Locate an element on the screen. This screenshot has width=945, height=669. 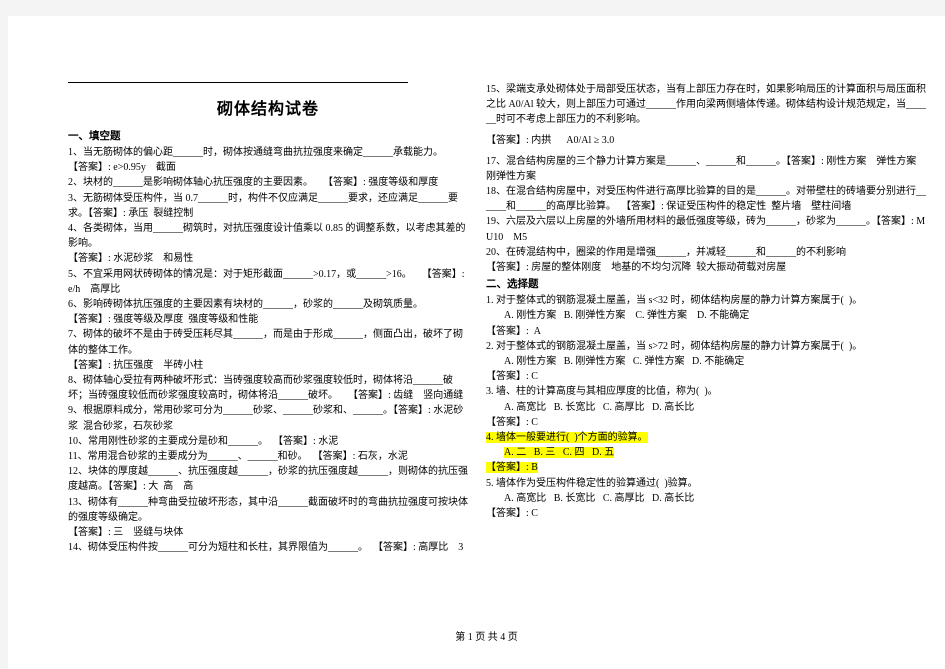
section-heading-fill-in: 一、填空题 is located at coordinates (94, 136).